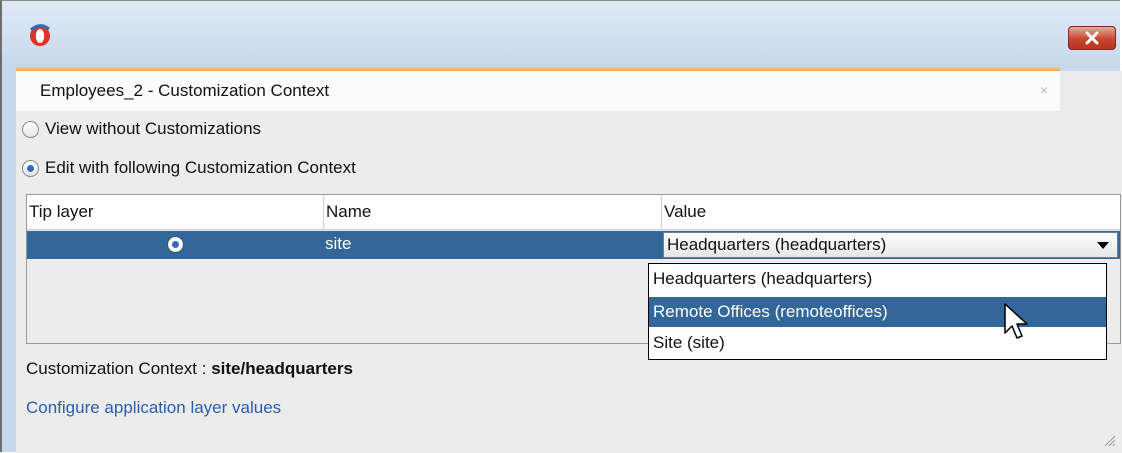  What do you see at coordinates (777, 244) in the screenshot?
I see `selected-value-text: Headquarters (headquarters)` at bounding box center [777, 244].